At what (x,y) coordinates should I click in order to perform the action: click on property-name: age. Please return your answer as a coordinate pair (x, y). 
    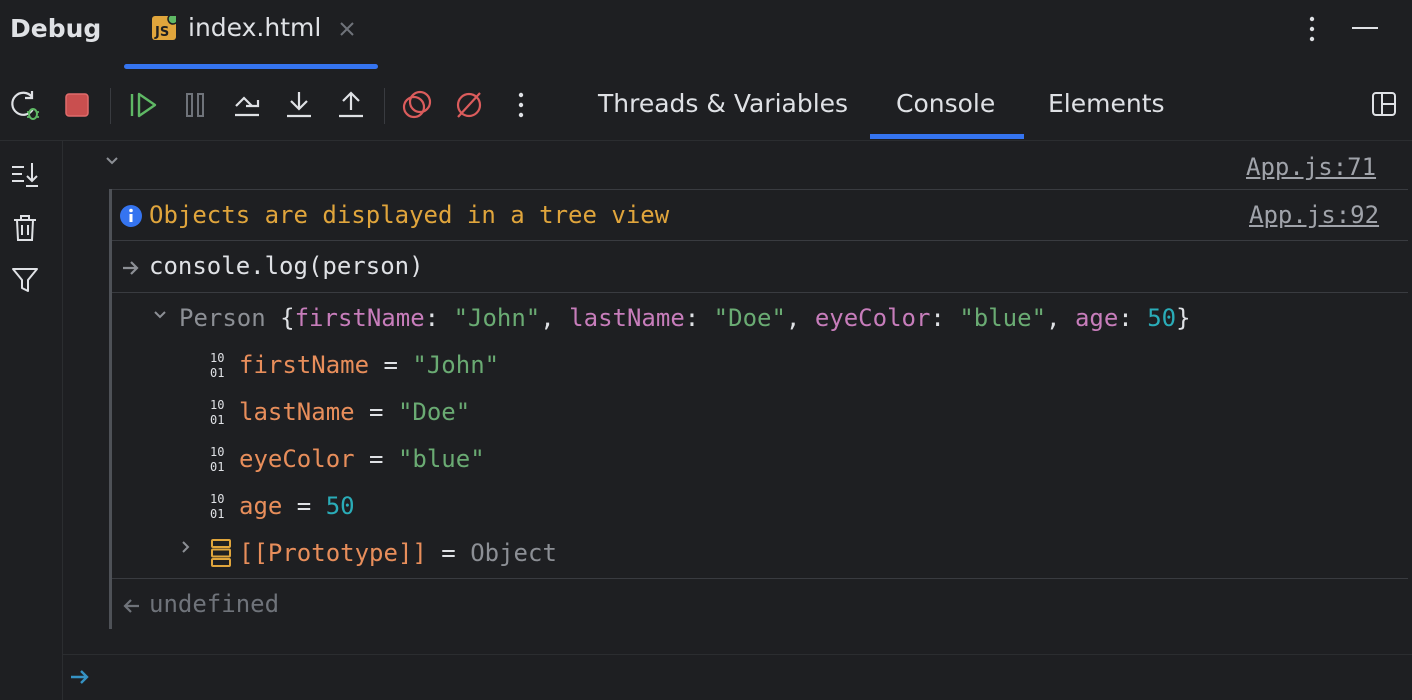
    Looking at the image, I should click on (261, 506).